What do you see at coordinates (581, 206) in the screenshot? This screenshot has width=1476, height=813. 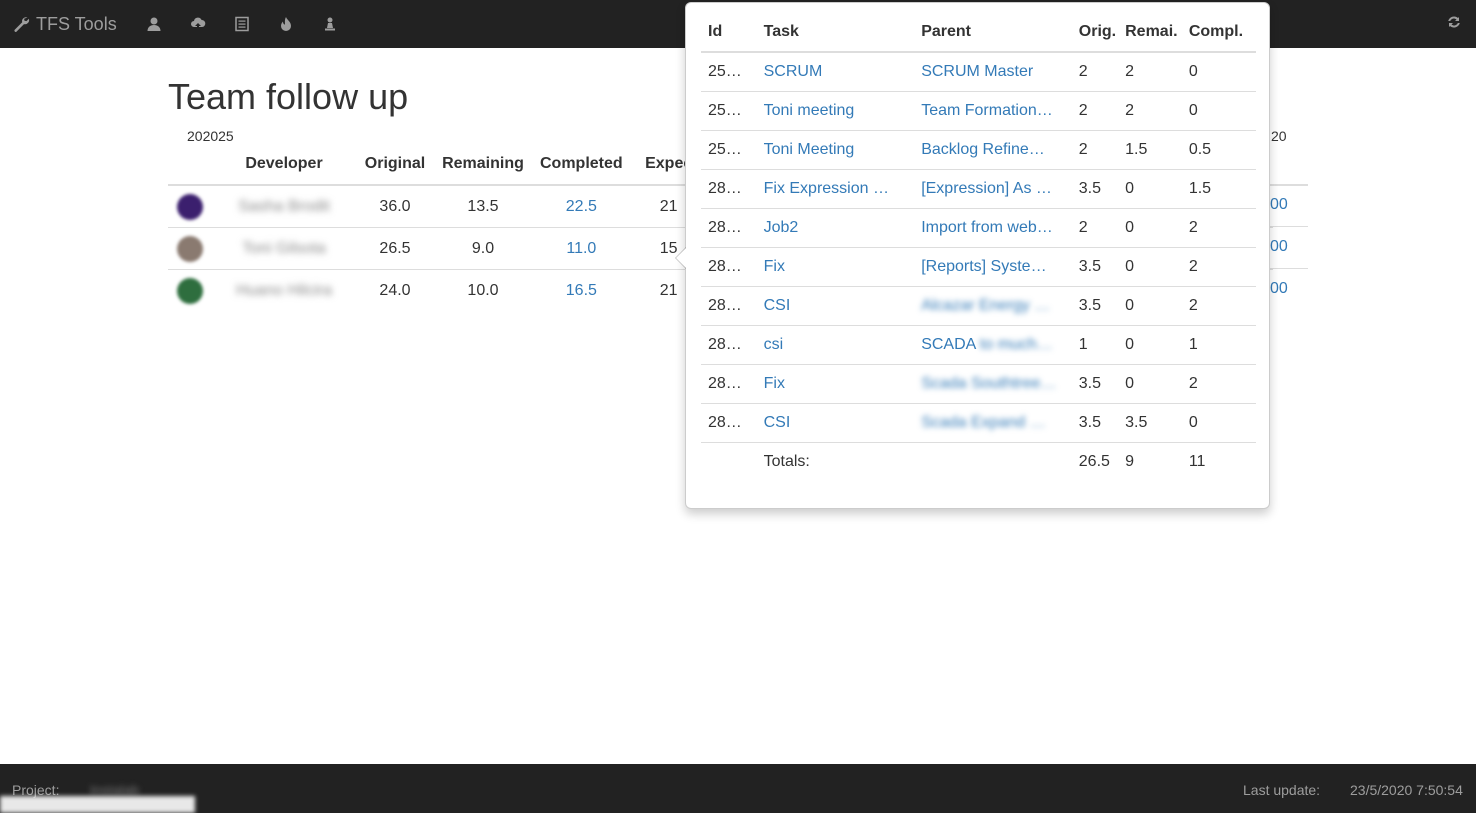 I see `completed-link: 22.5` at bounding box center [581, 206].